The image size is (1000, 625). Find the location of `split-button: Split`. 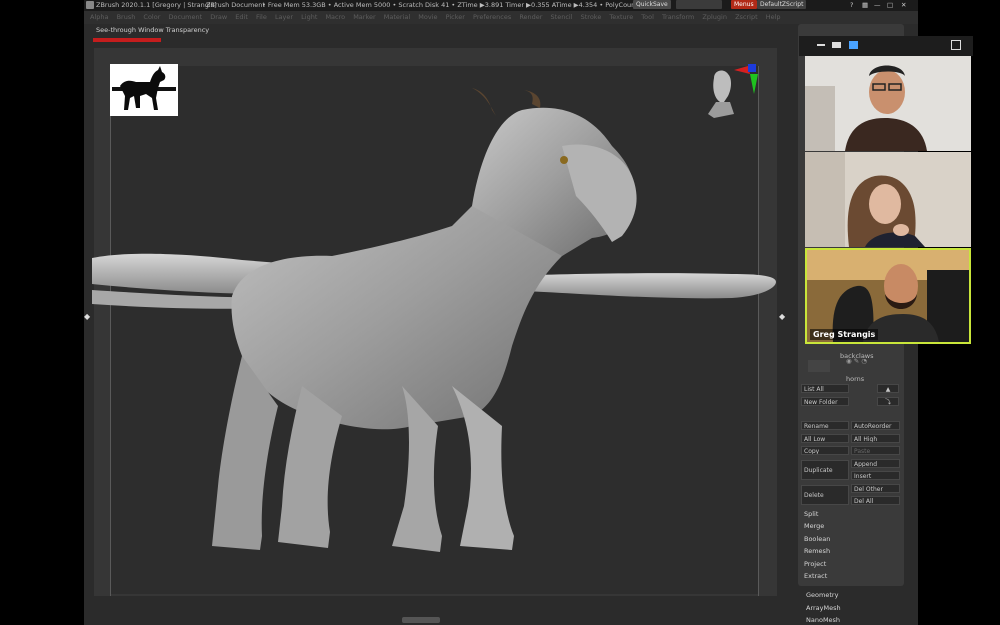

split-button: Split is located at coordinates (811, 514).